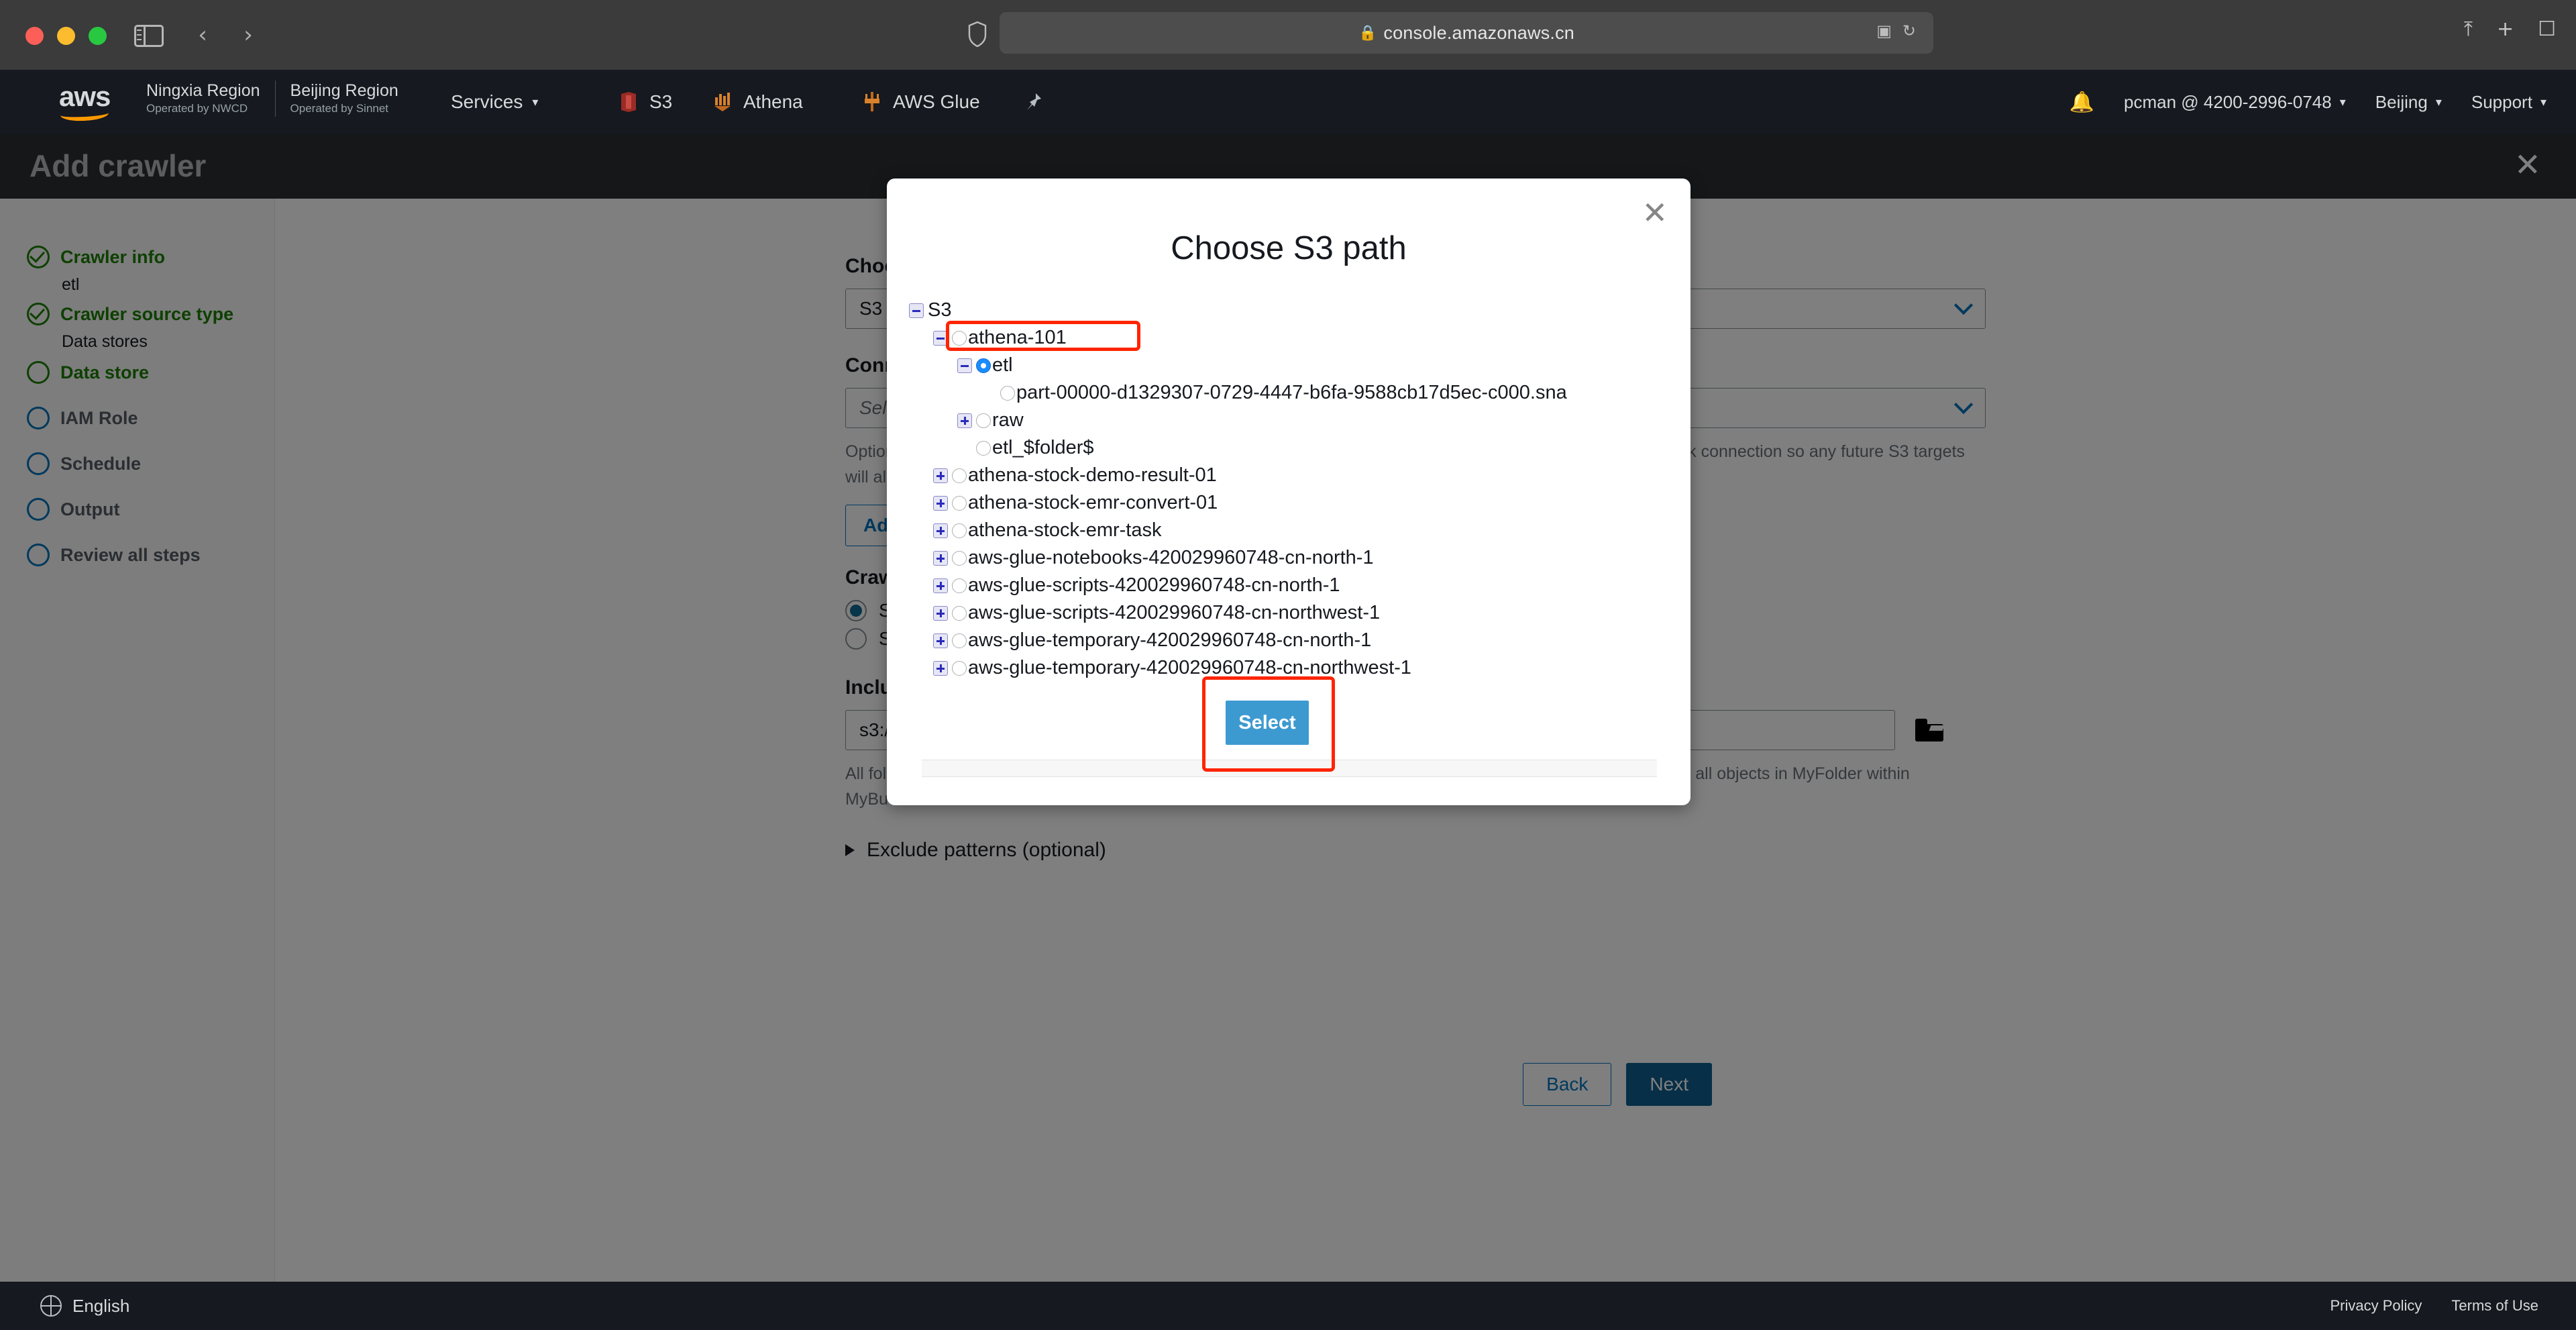  What do you see at coordinates (2505, 29) in the screenshot?
I see `plus-icon: +` at bounding box center [2505, 29].